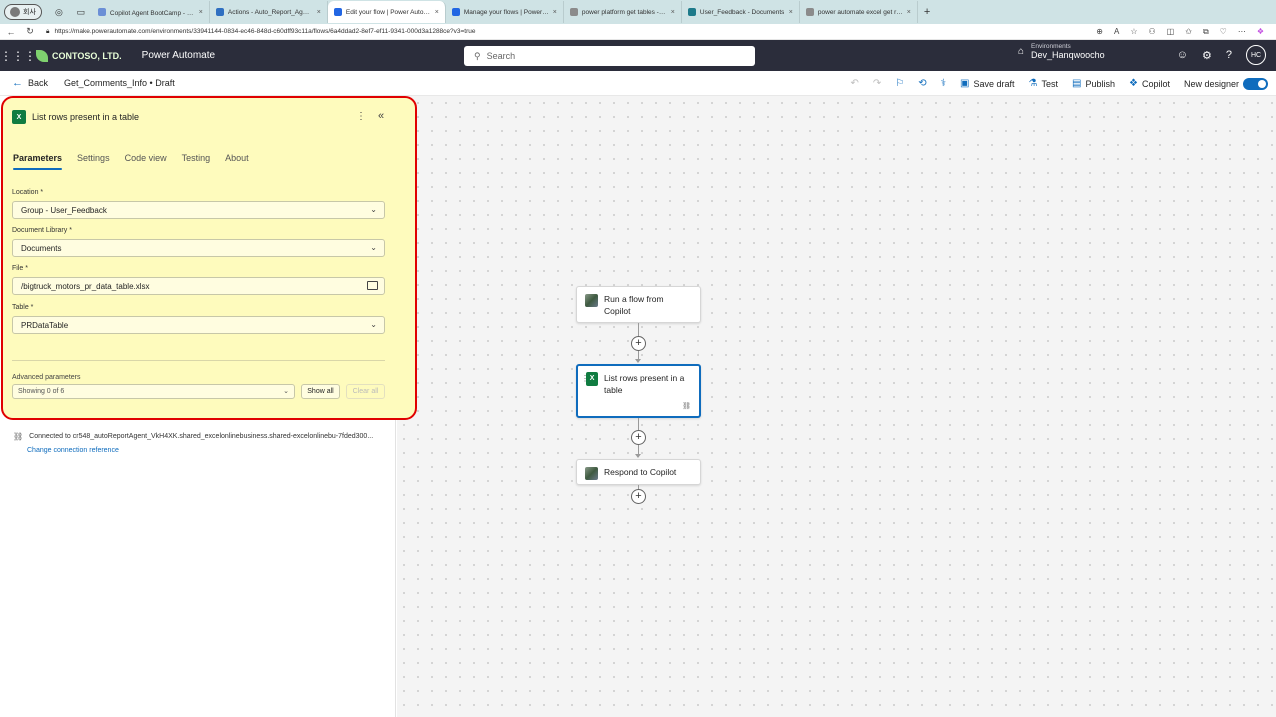 Image resolution: width=1276 pixels, height=717 pixels. I want to click on drag-handle-icon: ⋮, so click(585, 378).